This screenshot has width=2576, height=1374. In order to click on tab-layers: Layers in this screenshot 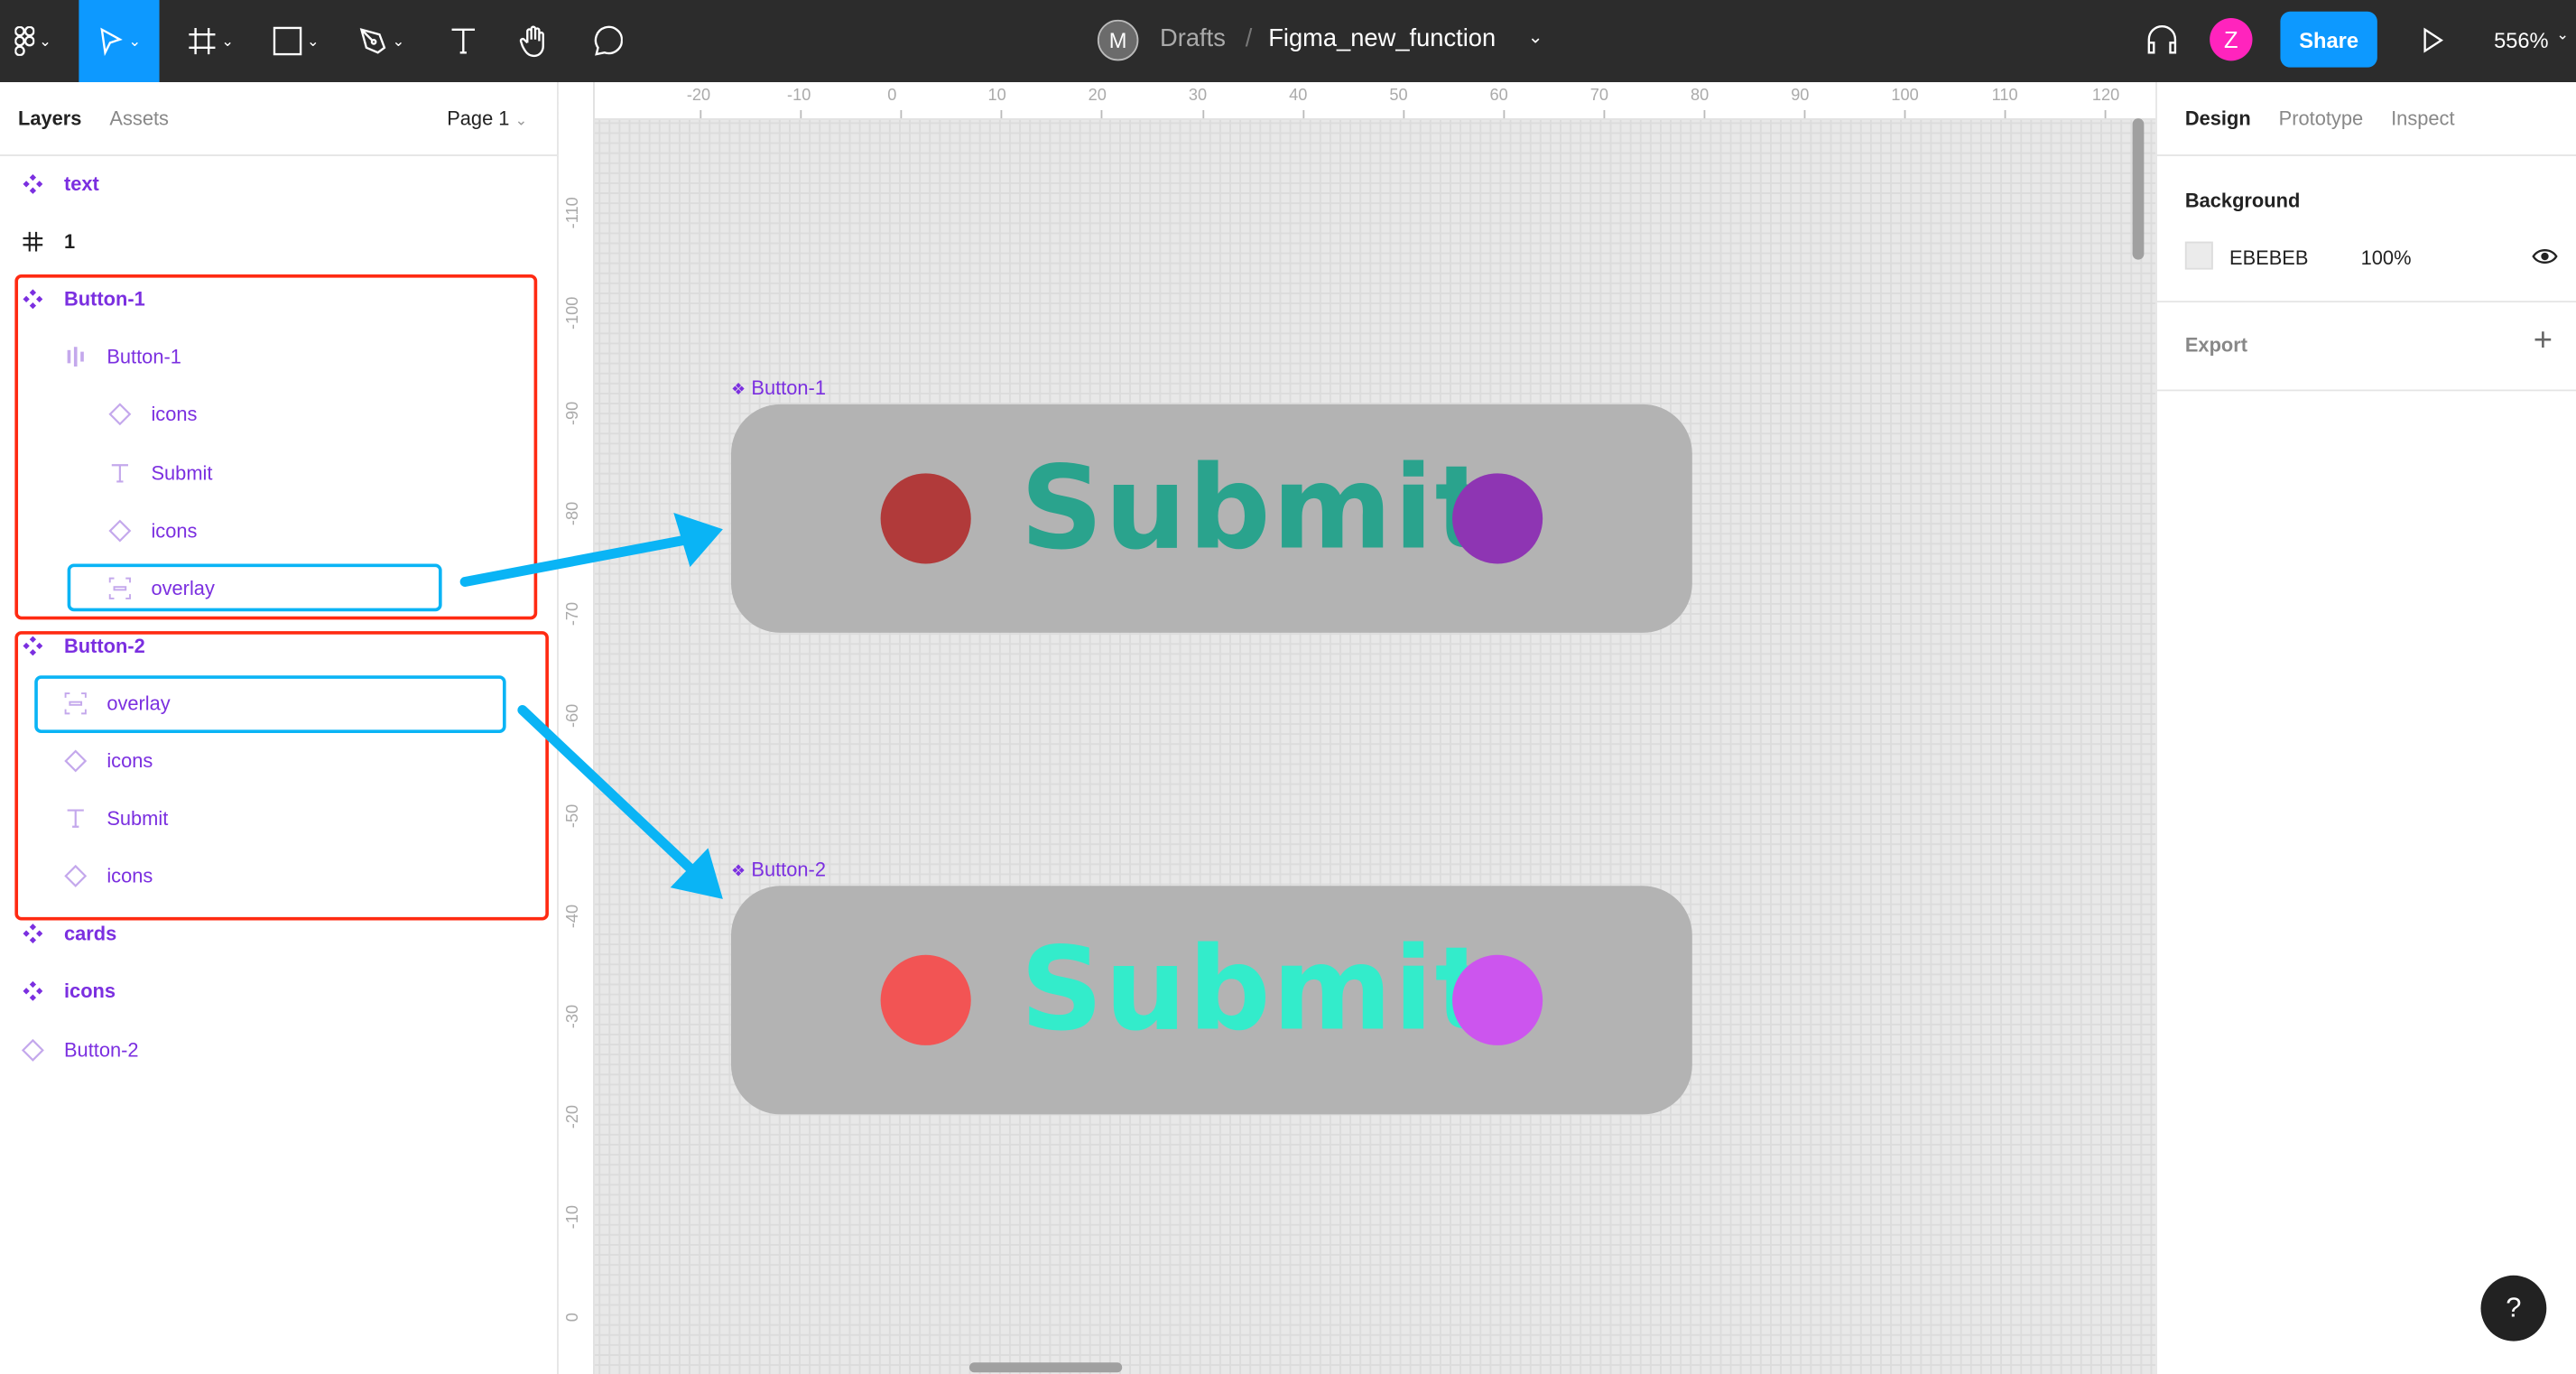, I will do `click(49, 118)`.